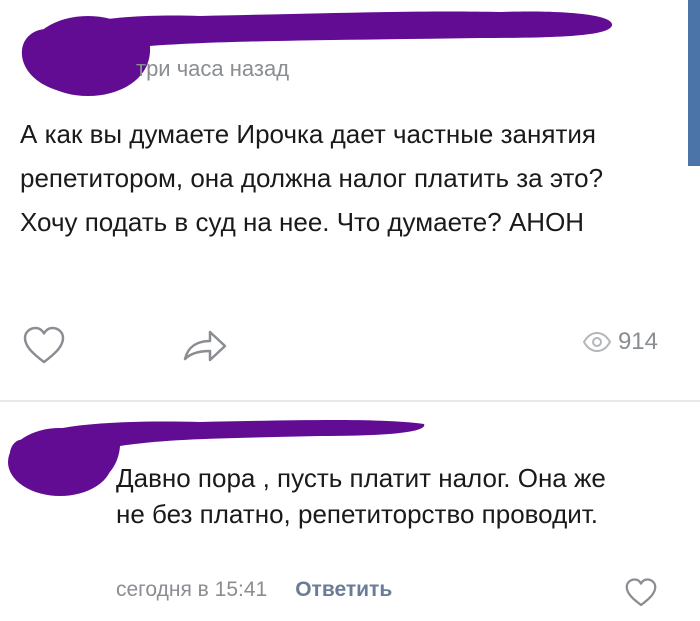  I want to click on like-button, so click(44, 346).